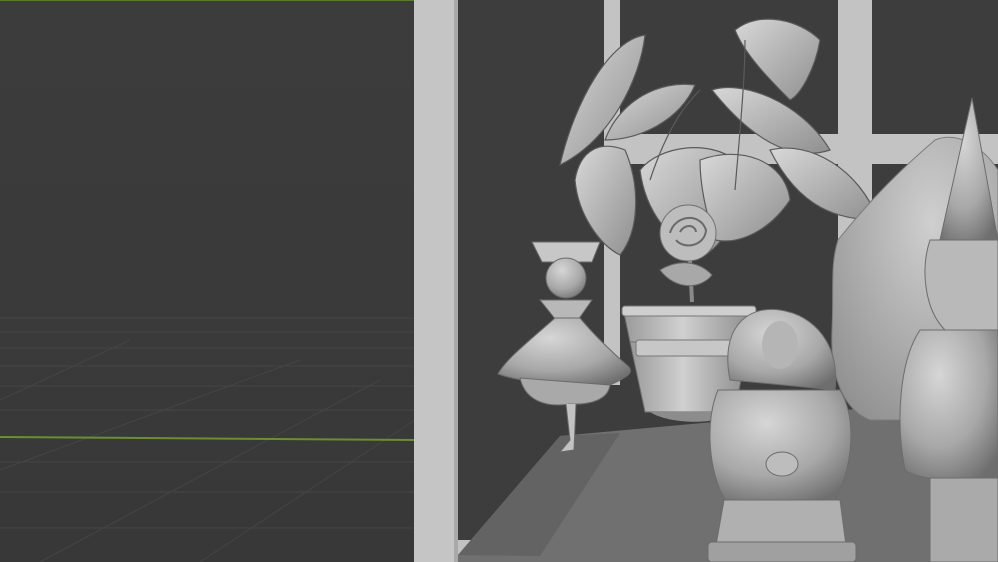  I want to click on window-left-post, so click(436, 281).